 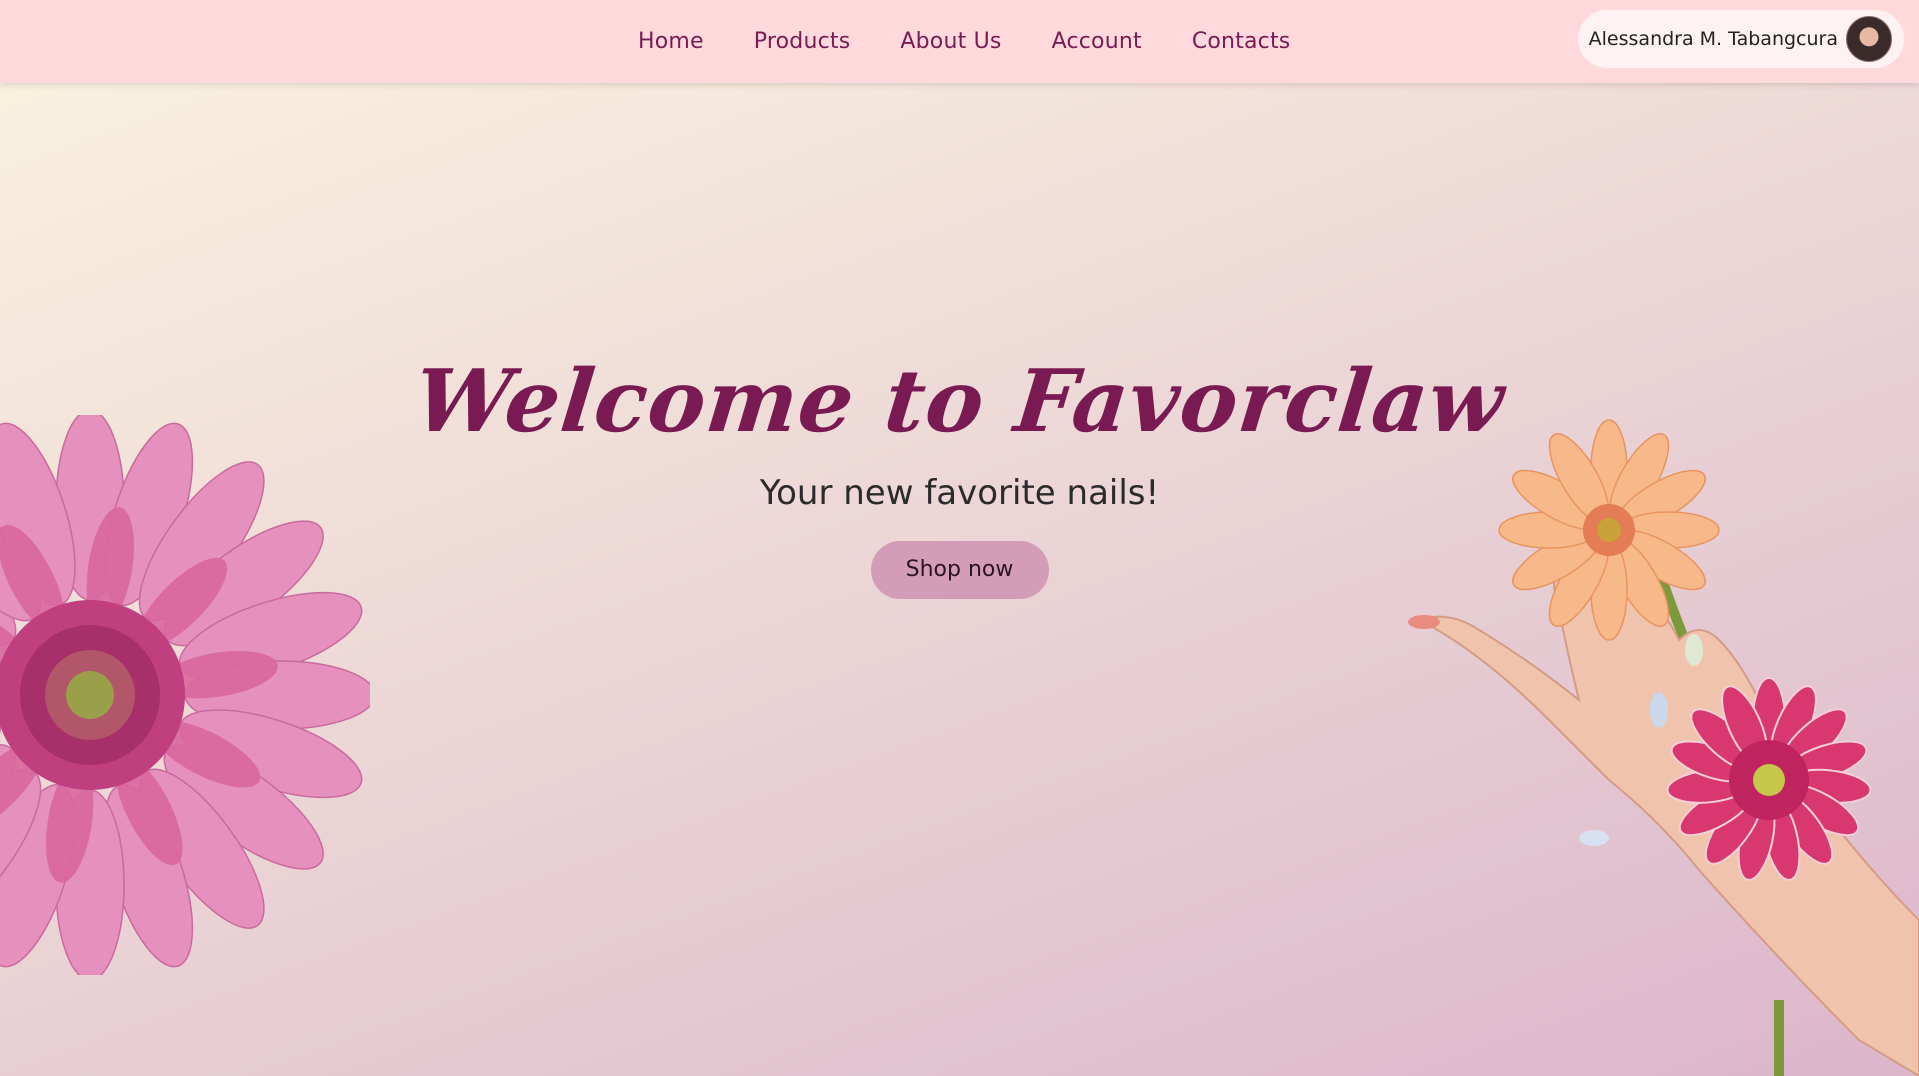 What do you see at coordinates (1713, 39) in the screenshot?
I see `user-name: Alessandra M. Tabangcura` at bounding box center [1713, 39].